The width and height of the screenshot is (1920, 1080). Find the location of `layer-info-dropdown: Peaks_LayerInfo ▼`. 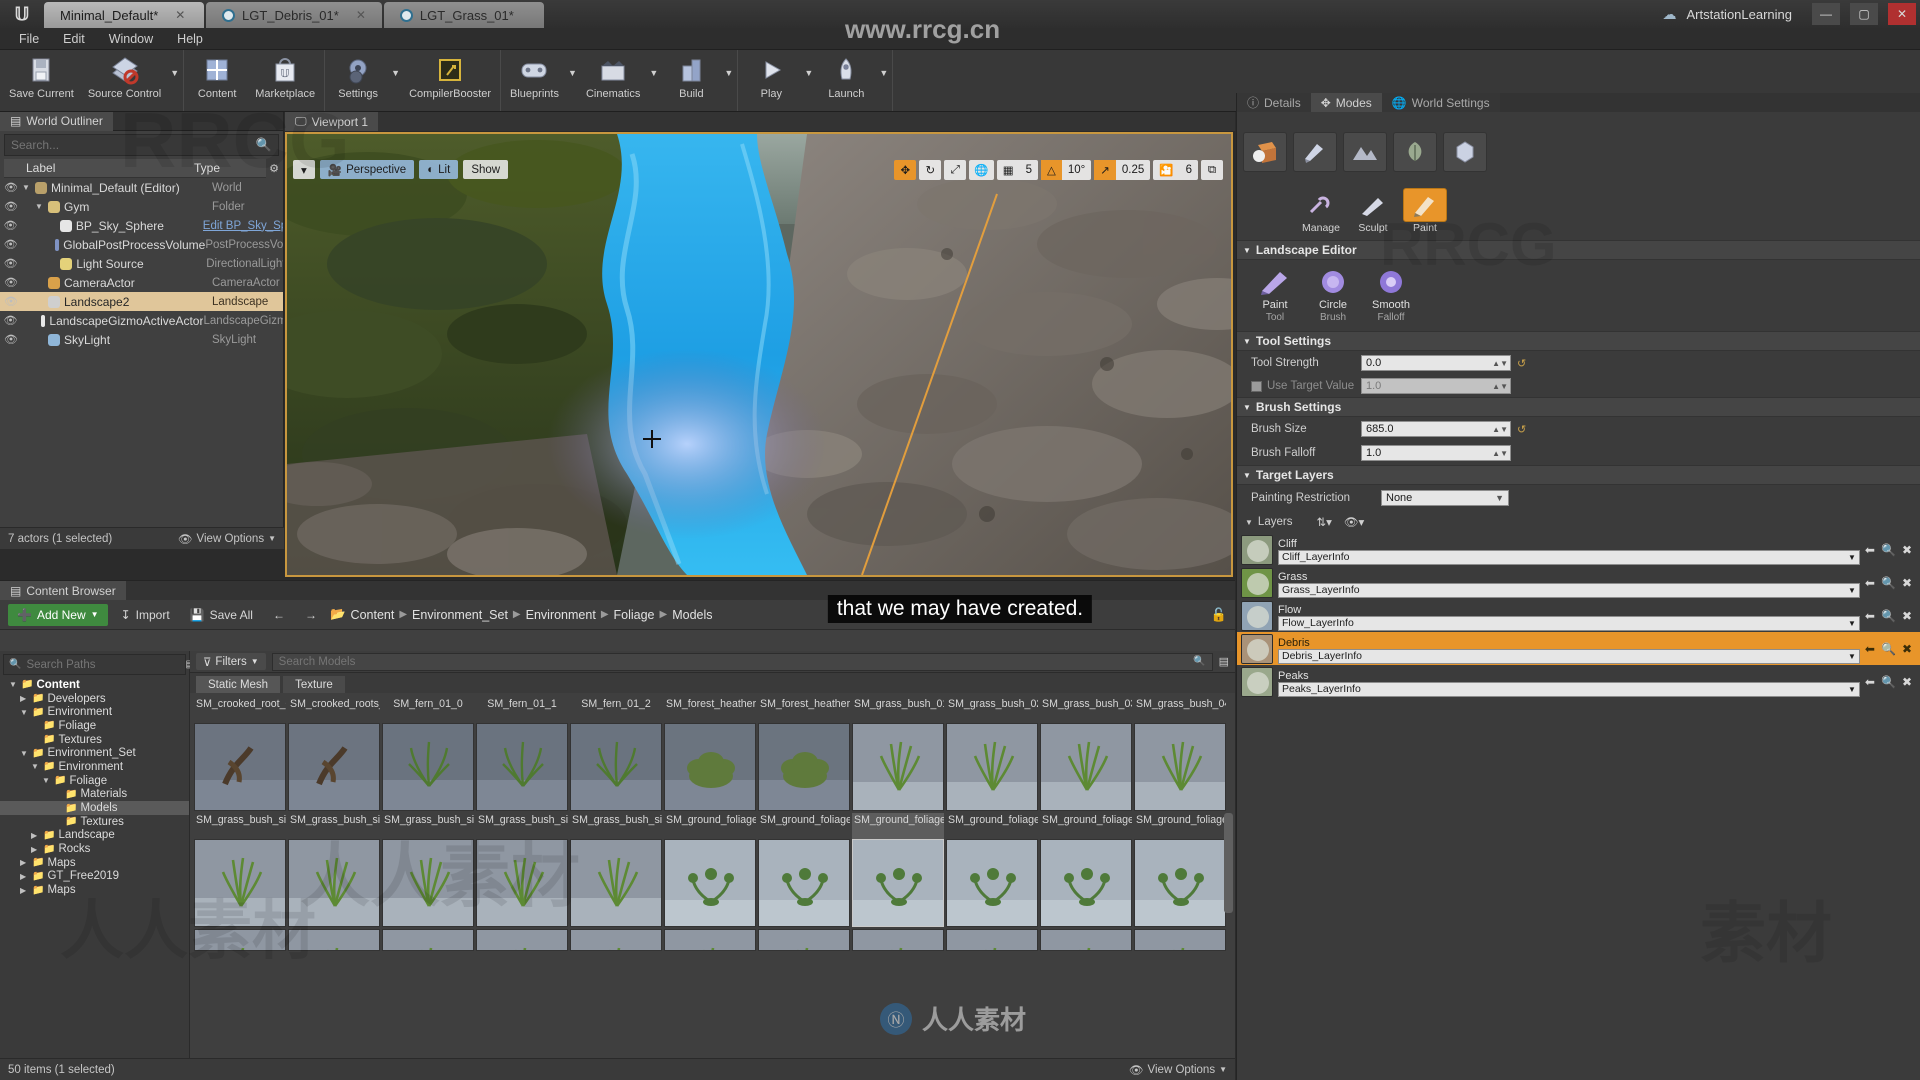

layer-info-dropdown: Peaks_LayerInfo ▼ is located at coordinates (1569, 689).